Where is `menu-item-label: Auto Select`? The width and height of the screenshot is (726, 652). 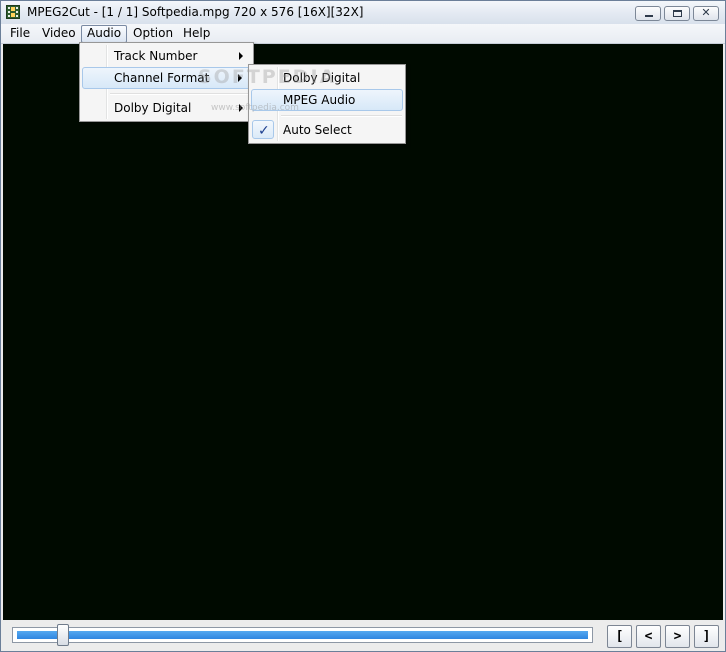
menu-item-label: Auto Select is located at coordinates (317, 130).